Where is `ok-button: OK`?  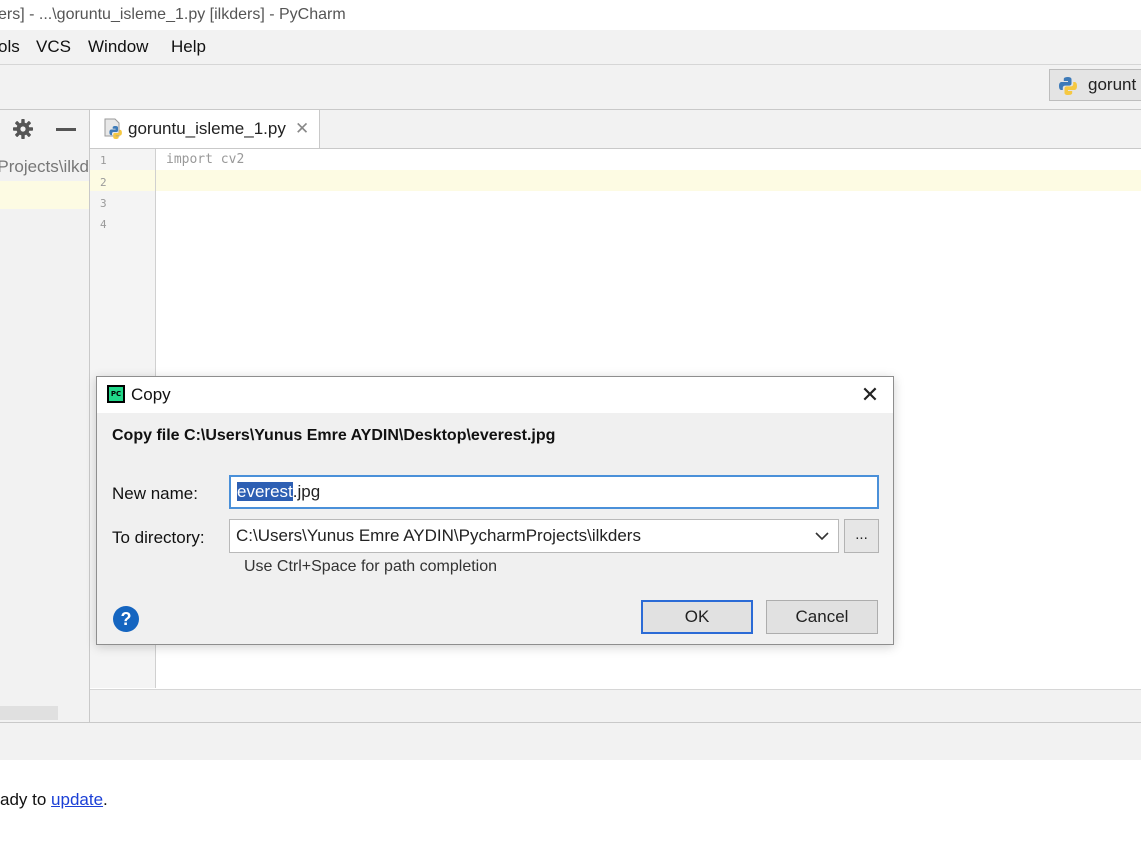 ok-button: OK is located at coordinates (697, 617).